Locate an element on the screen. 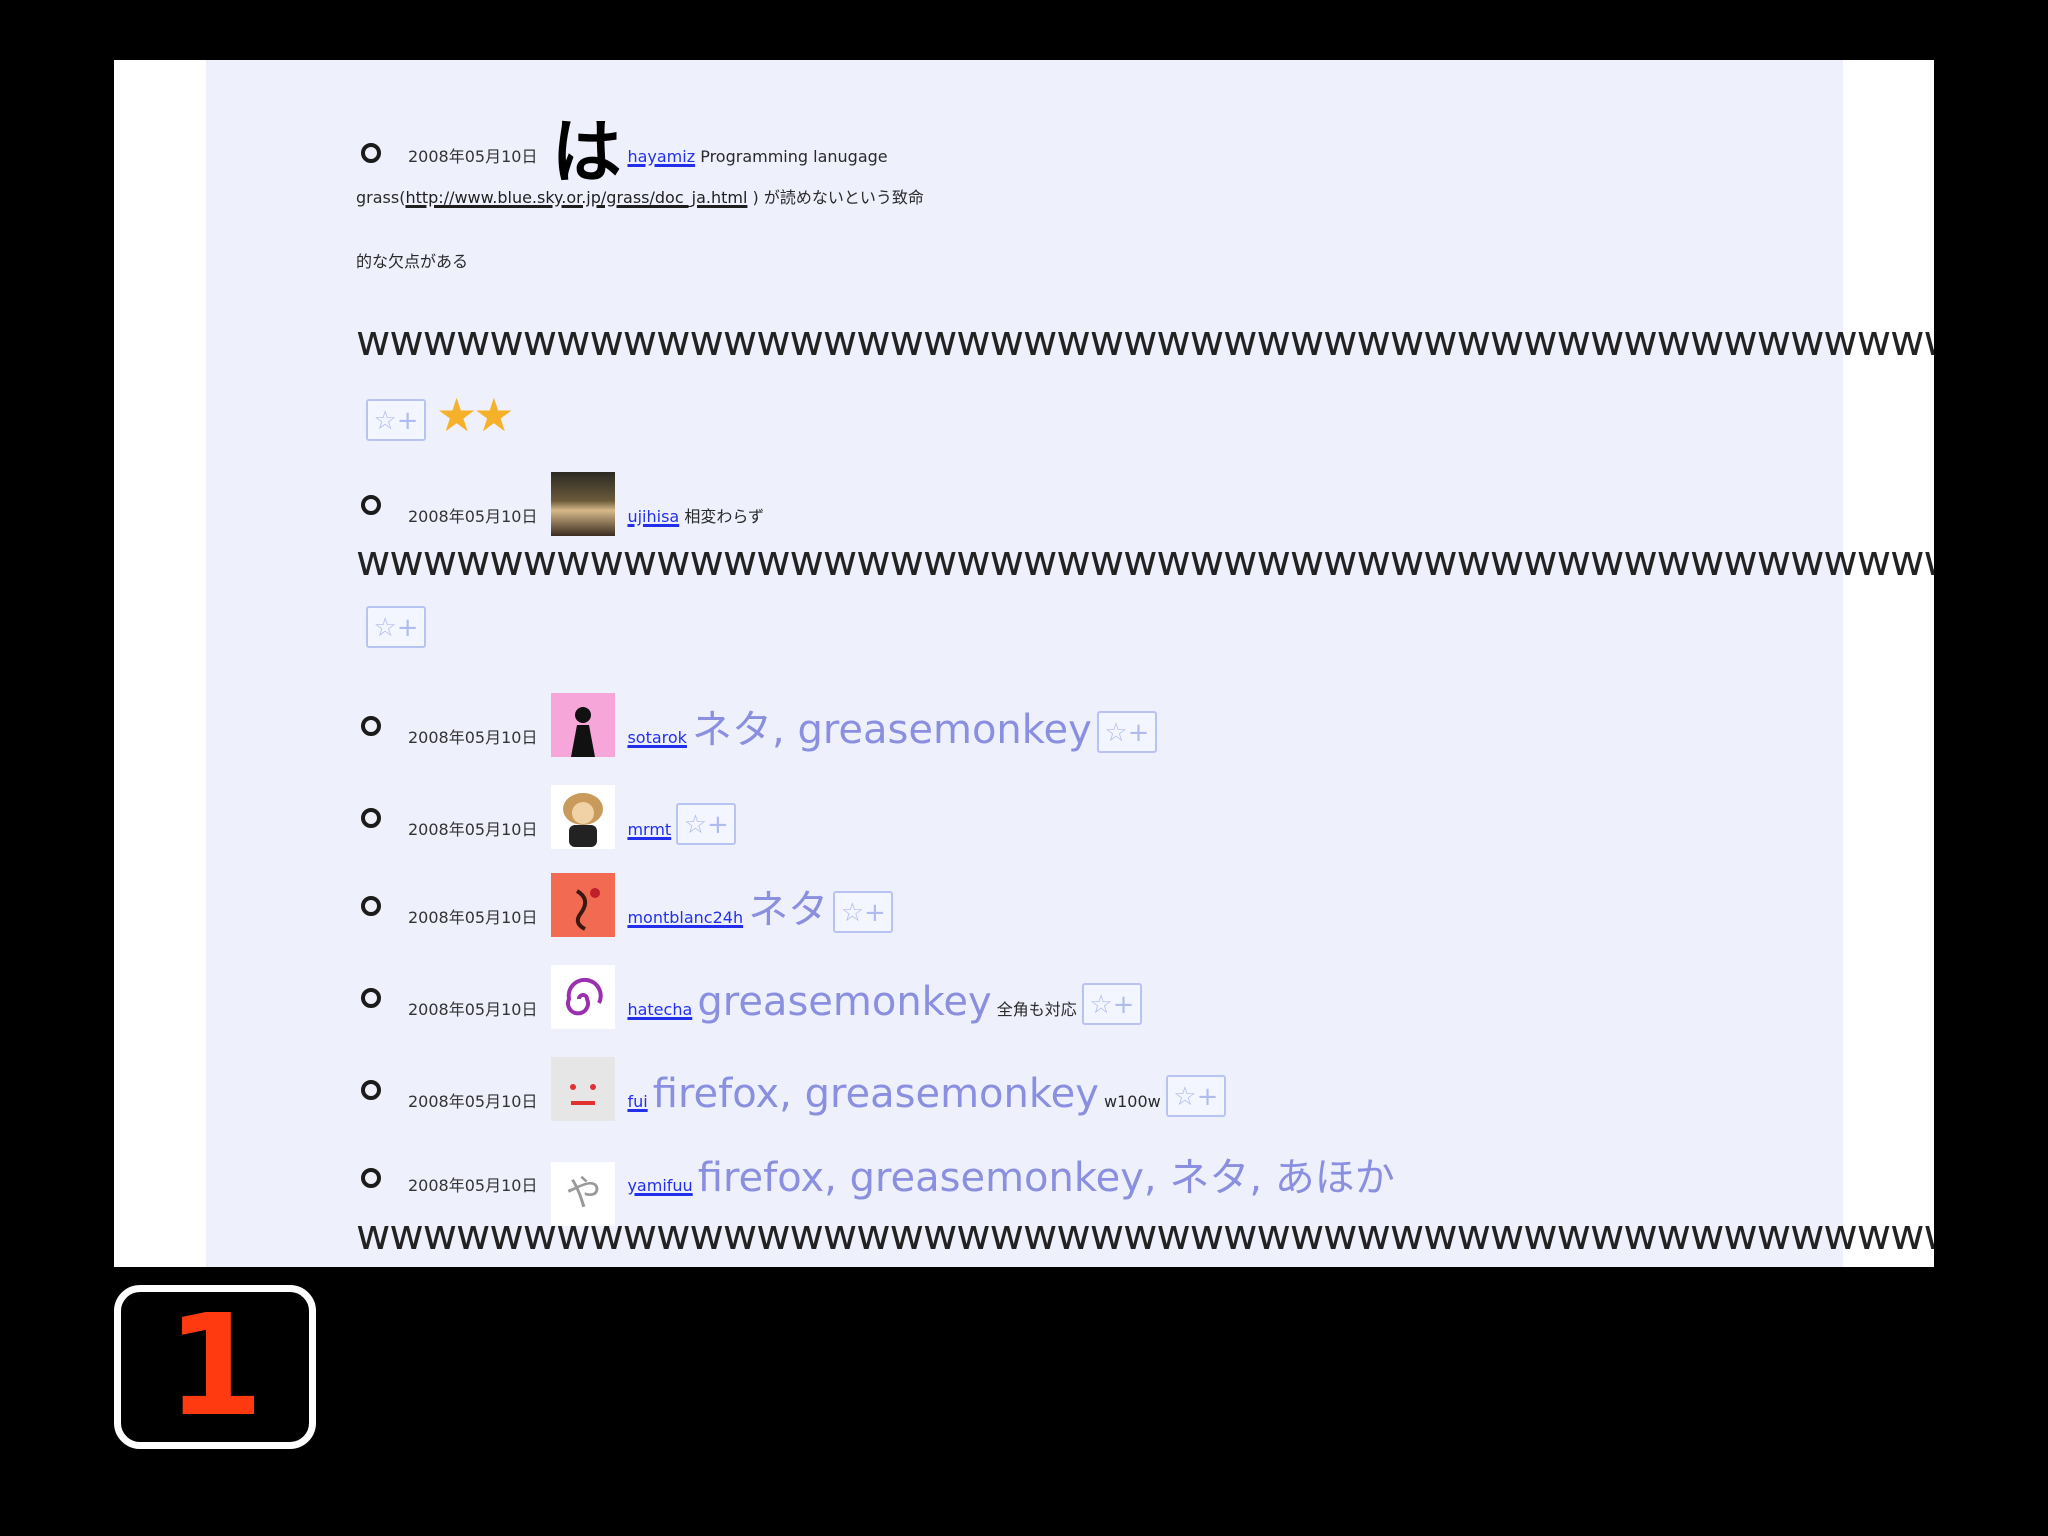 Image resolution: width=2048 pixels, height=1536 pixels. mrmt-avatar-icon is located at coordinates (583, 817).